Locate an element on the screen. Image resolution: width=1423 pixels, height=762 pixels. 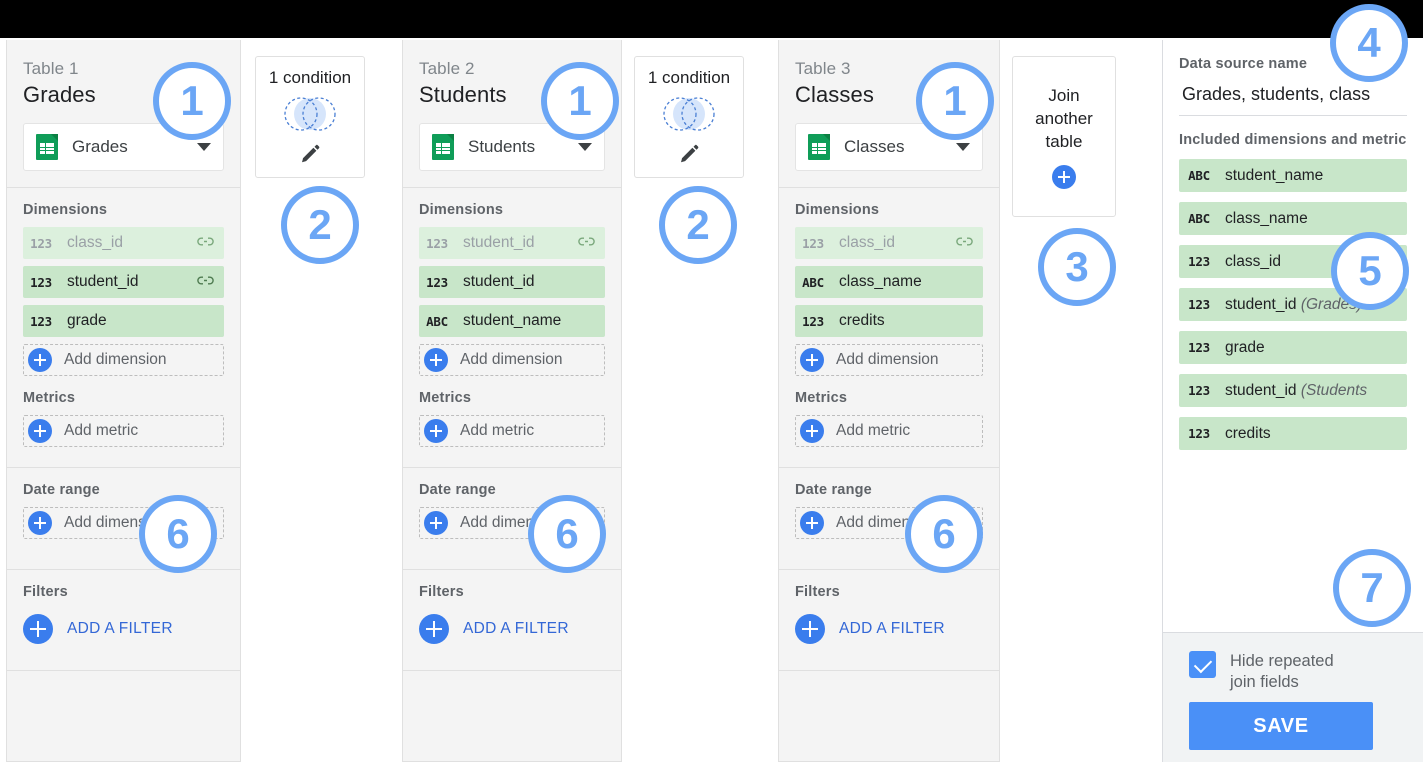
callout-badge-1a: 1 is located at coordinates (192, 101).